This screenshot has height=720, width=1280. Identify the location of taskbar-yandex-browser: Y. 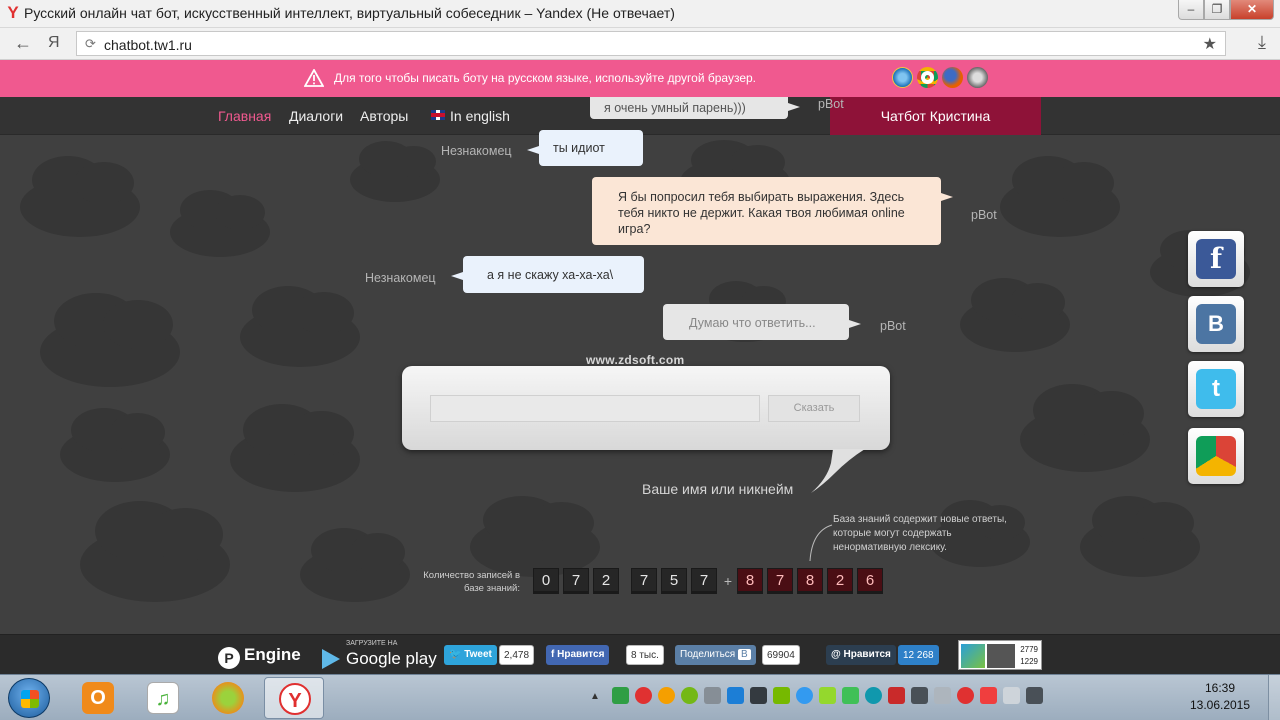
(294, 698).